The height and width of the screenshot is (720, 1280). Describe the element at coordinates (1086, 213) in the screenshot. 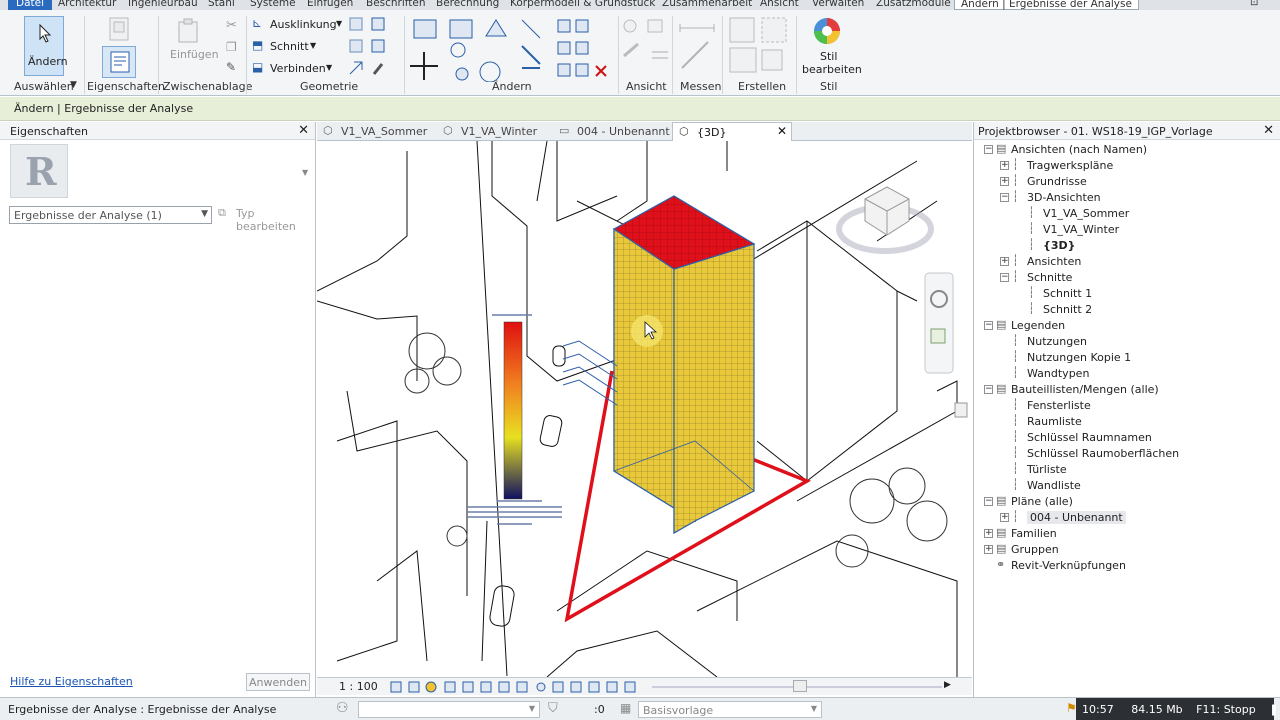

I see `browser-item: V1_VA_Sommer` at that location.